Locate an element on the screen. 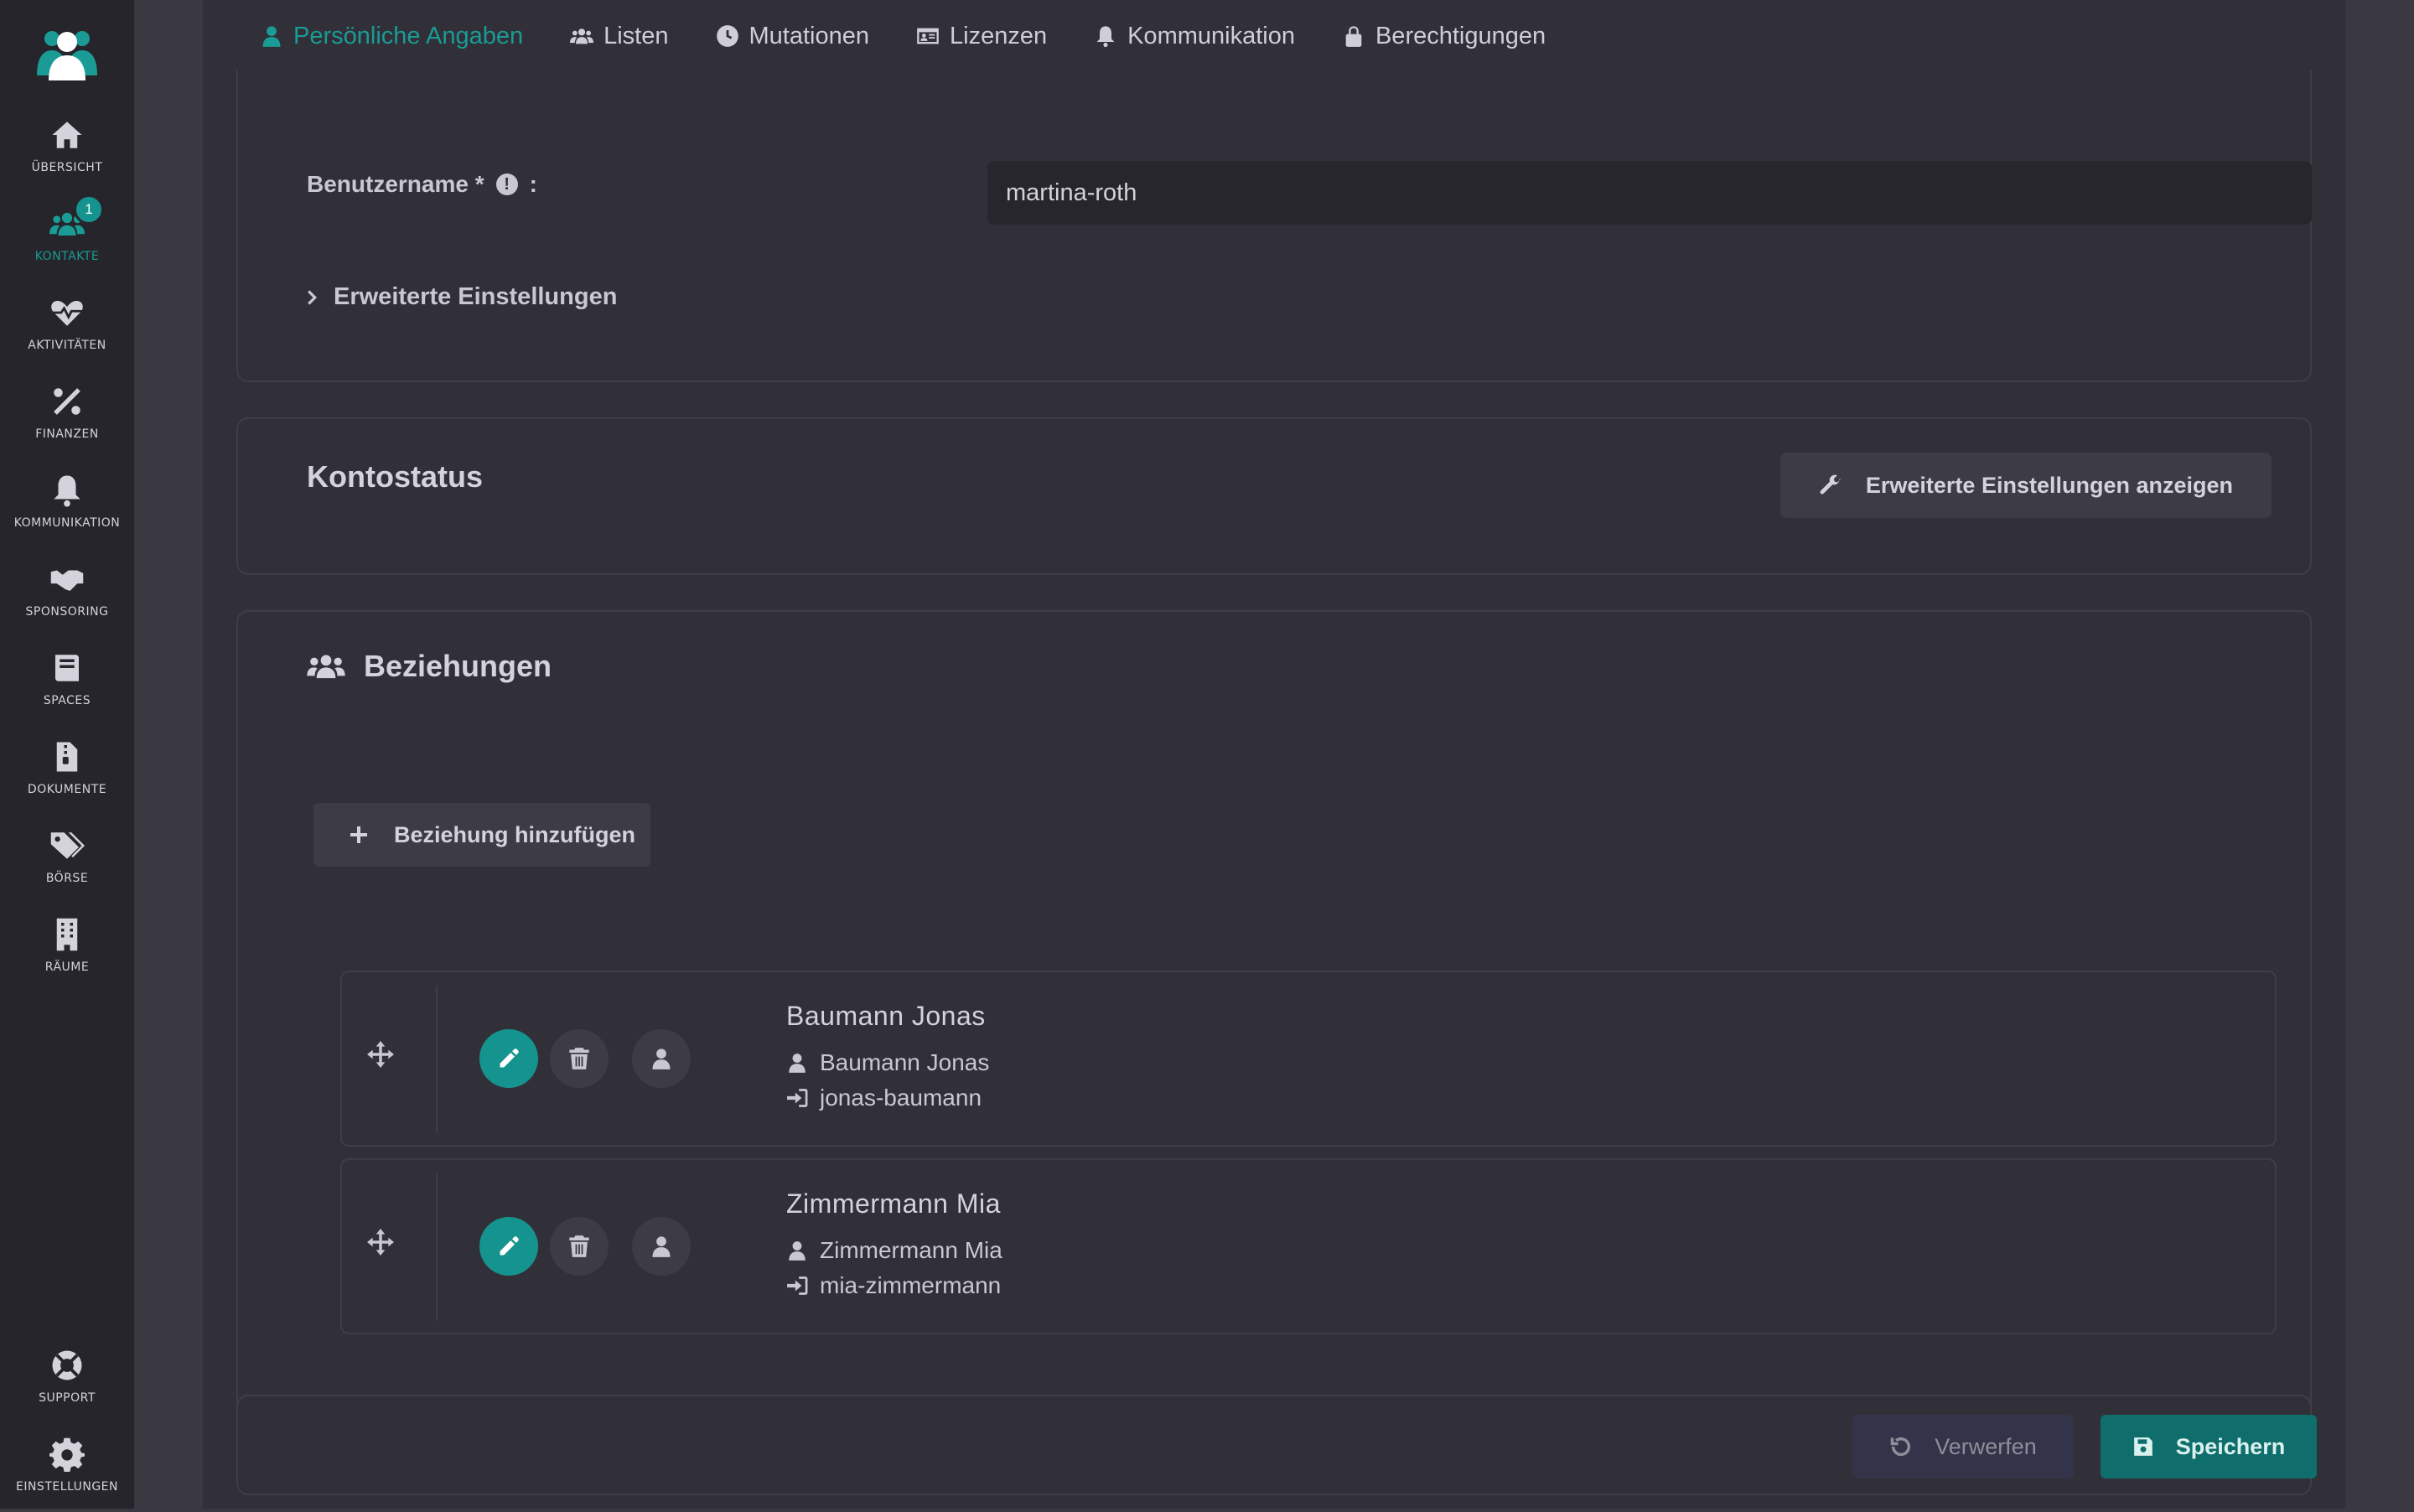  sidebar-item-kontakte: 1 KONTAKTE is located at coordinates (67, 238).